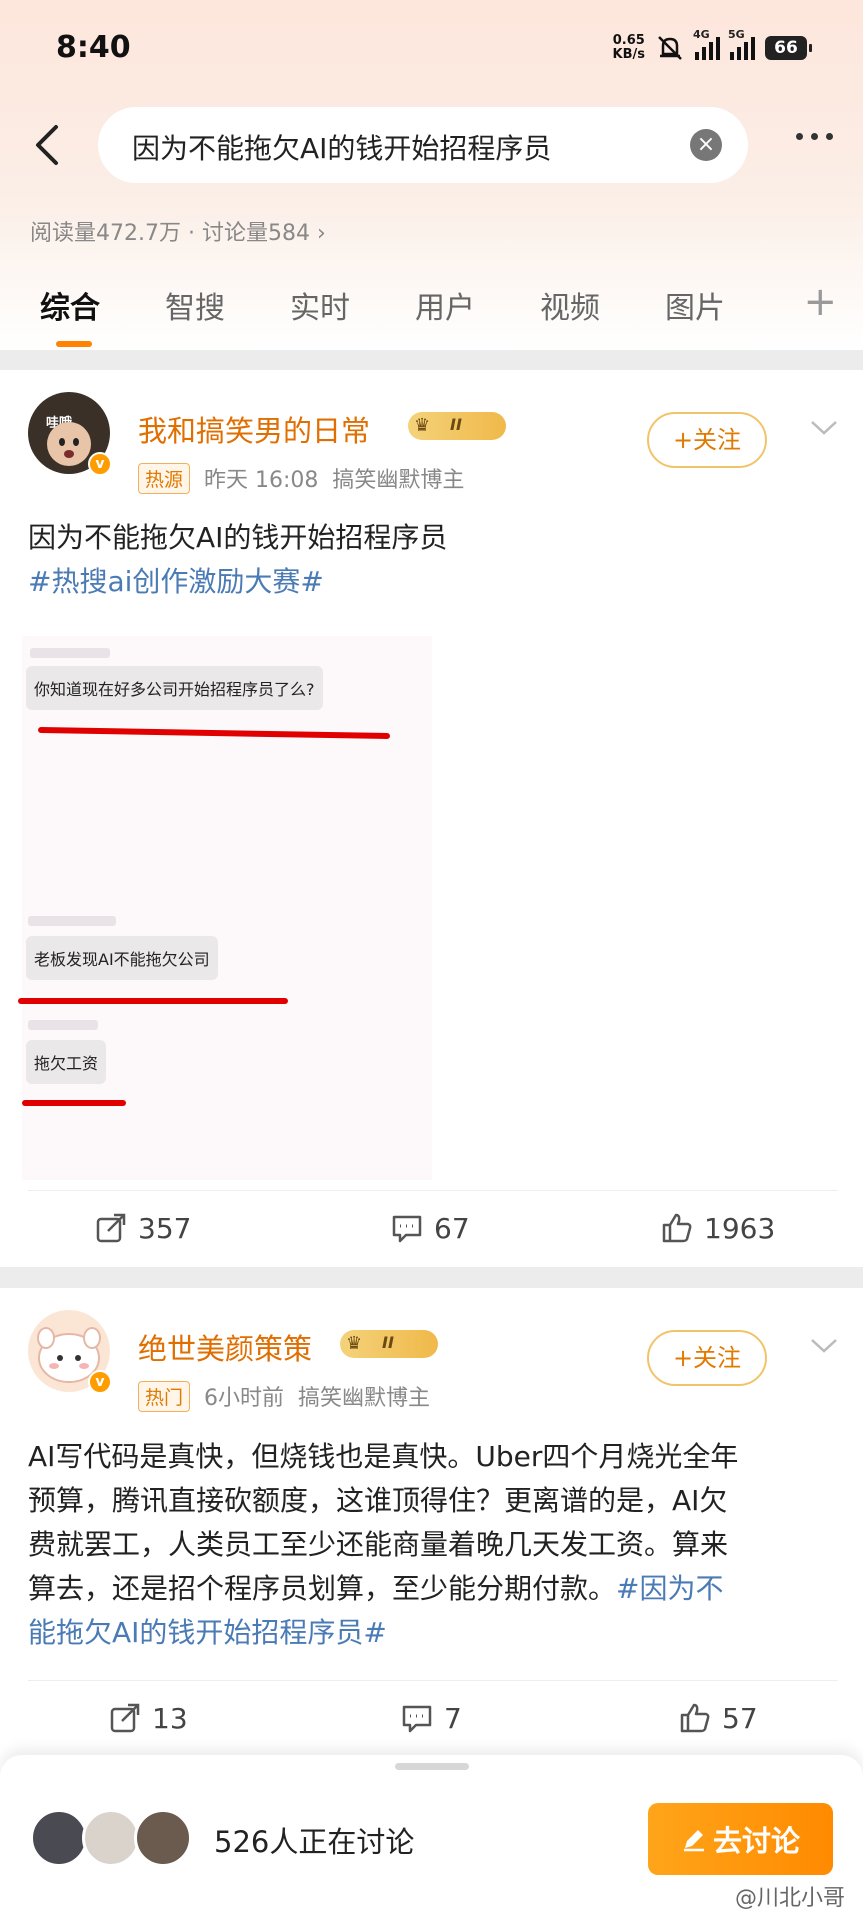 This screenshot has width=863, height=1920. I want to click on post-text: 因为不能拖欠AI的钱开始招程序员, so click(238, 537).